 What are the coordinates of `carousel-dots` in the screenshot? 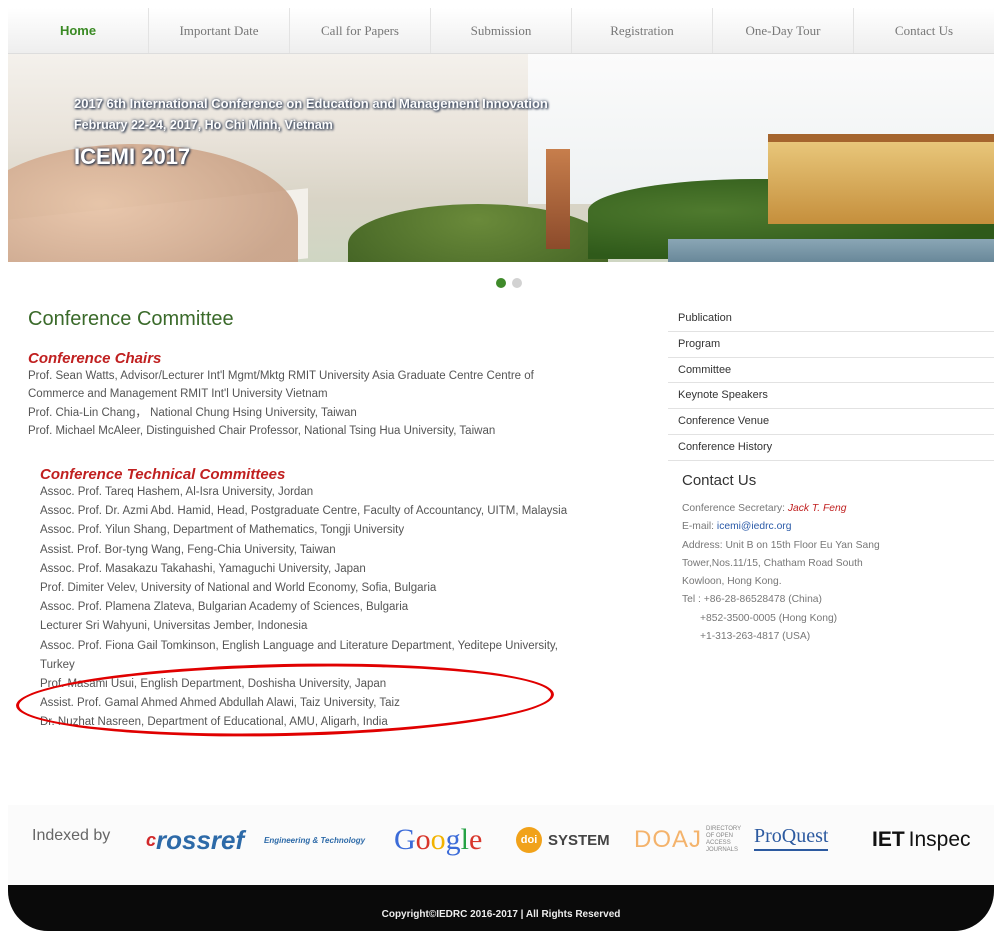 It's located at (509, 283).